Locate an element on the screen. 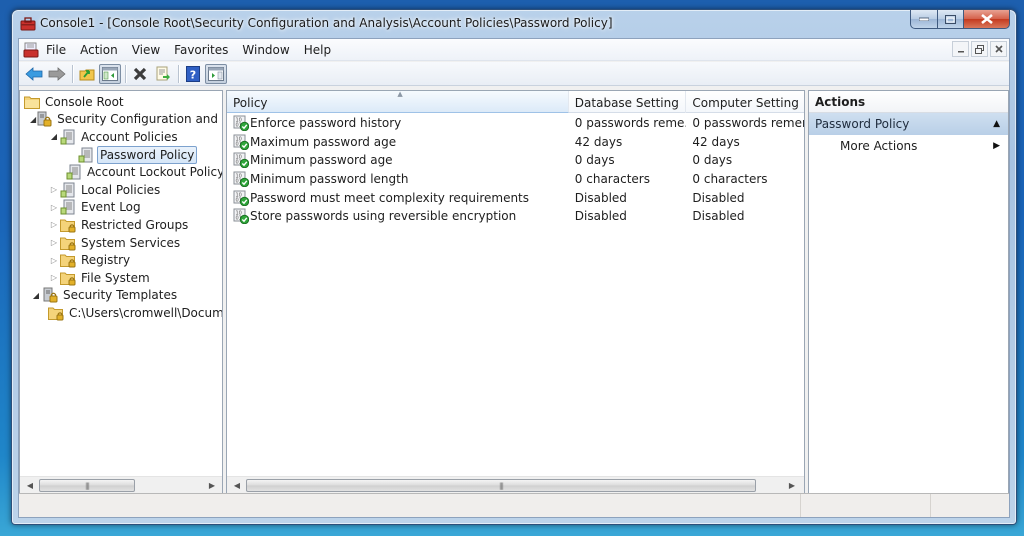 The image size is (1024, 536). tree-item-label: Account Policies is located at coordinates (129, 136).